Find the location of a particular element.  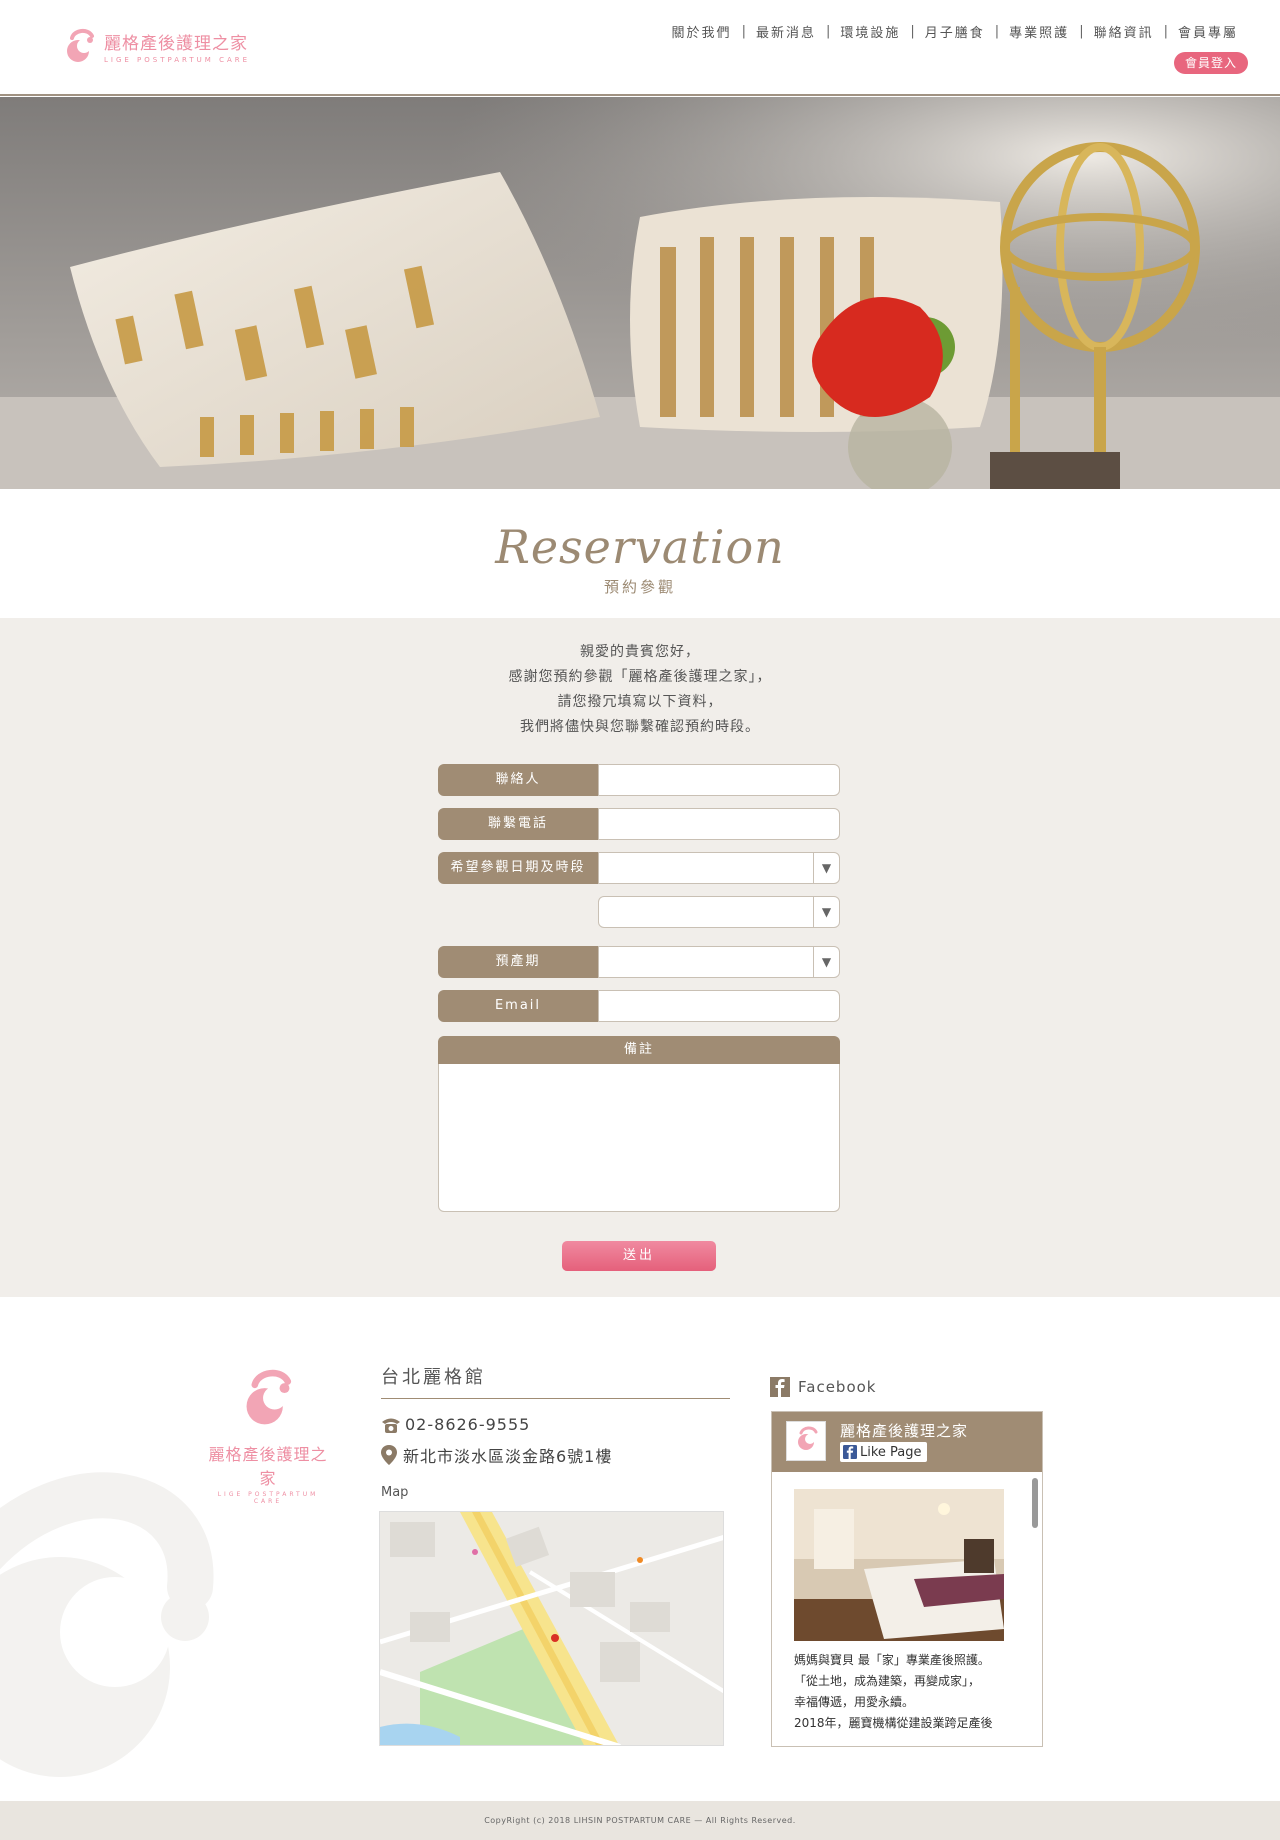

member-login-button: 會員登入 is located at coordinates (1211, 63).